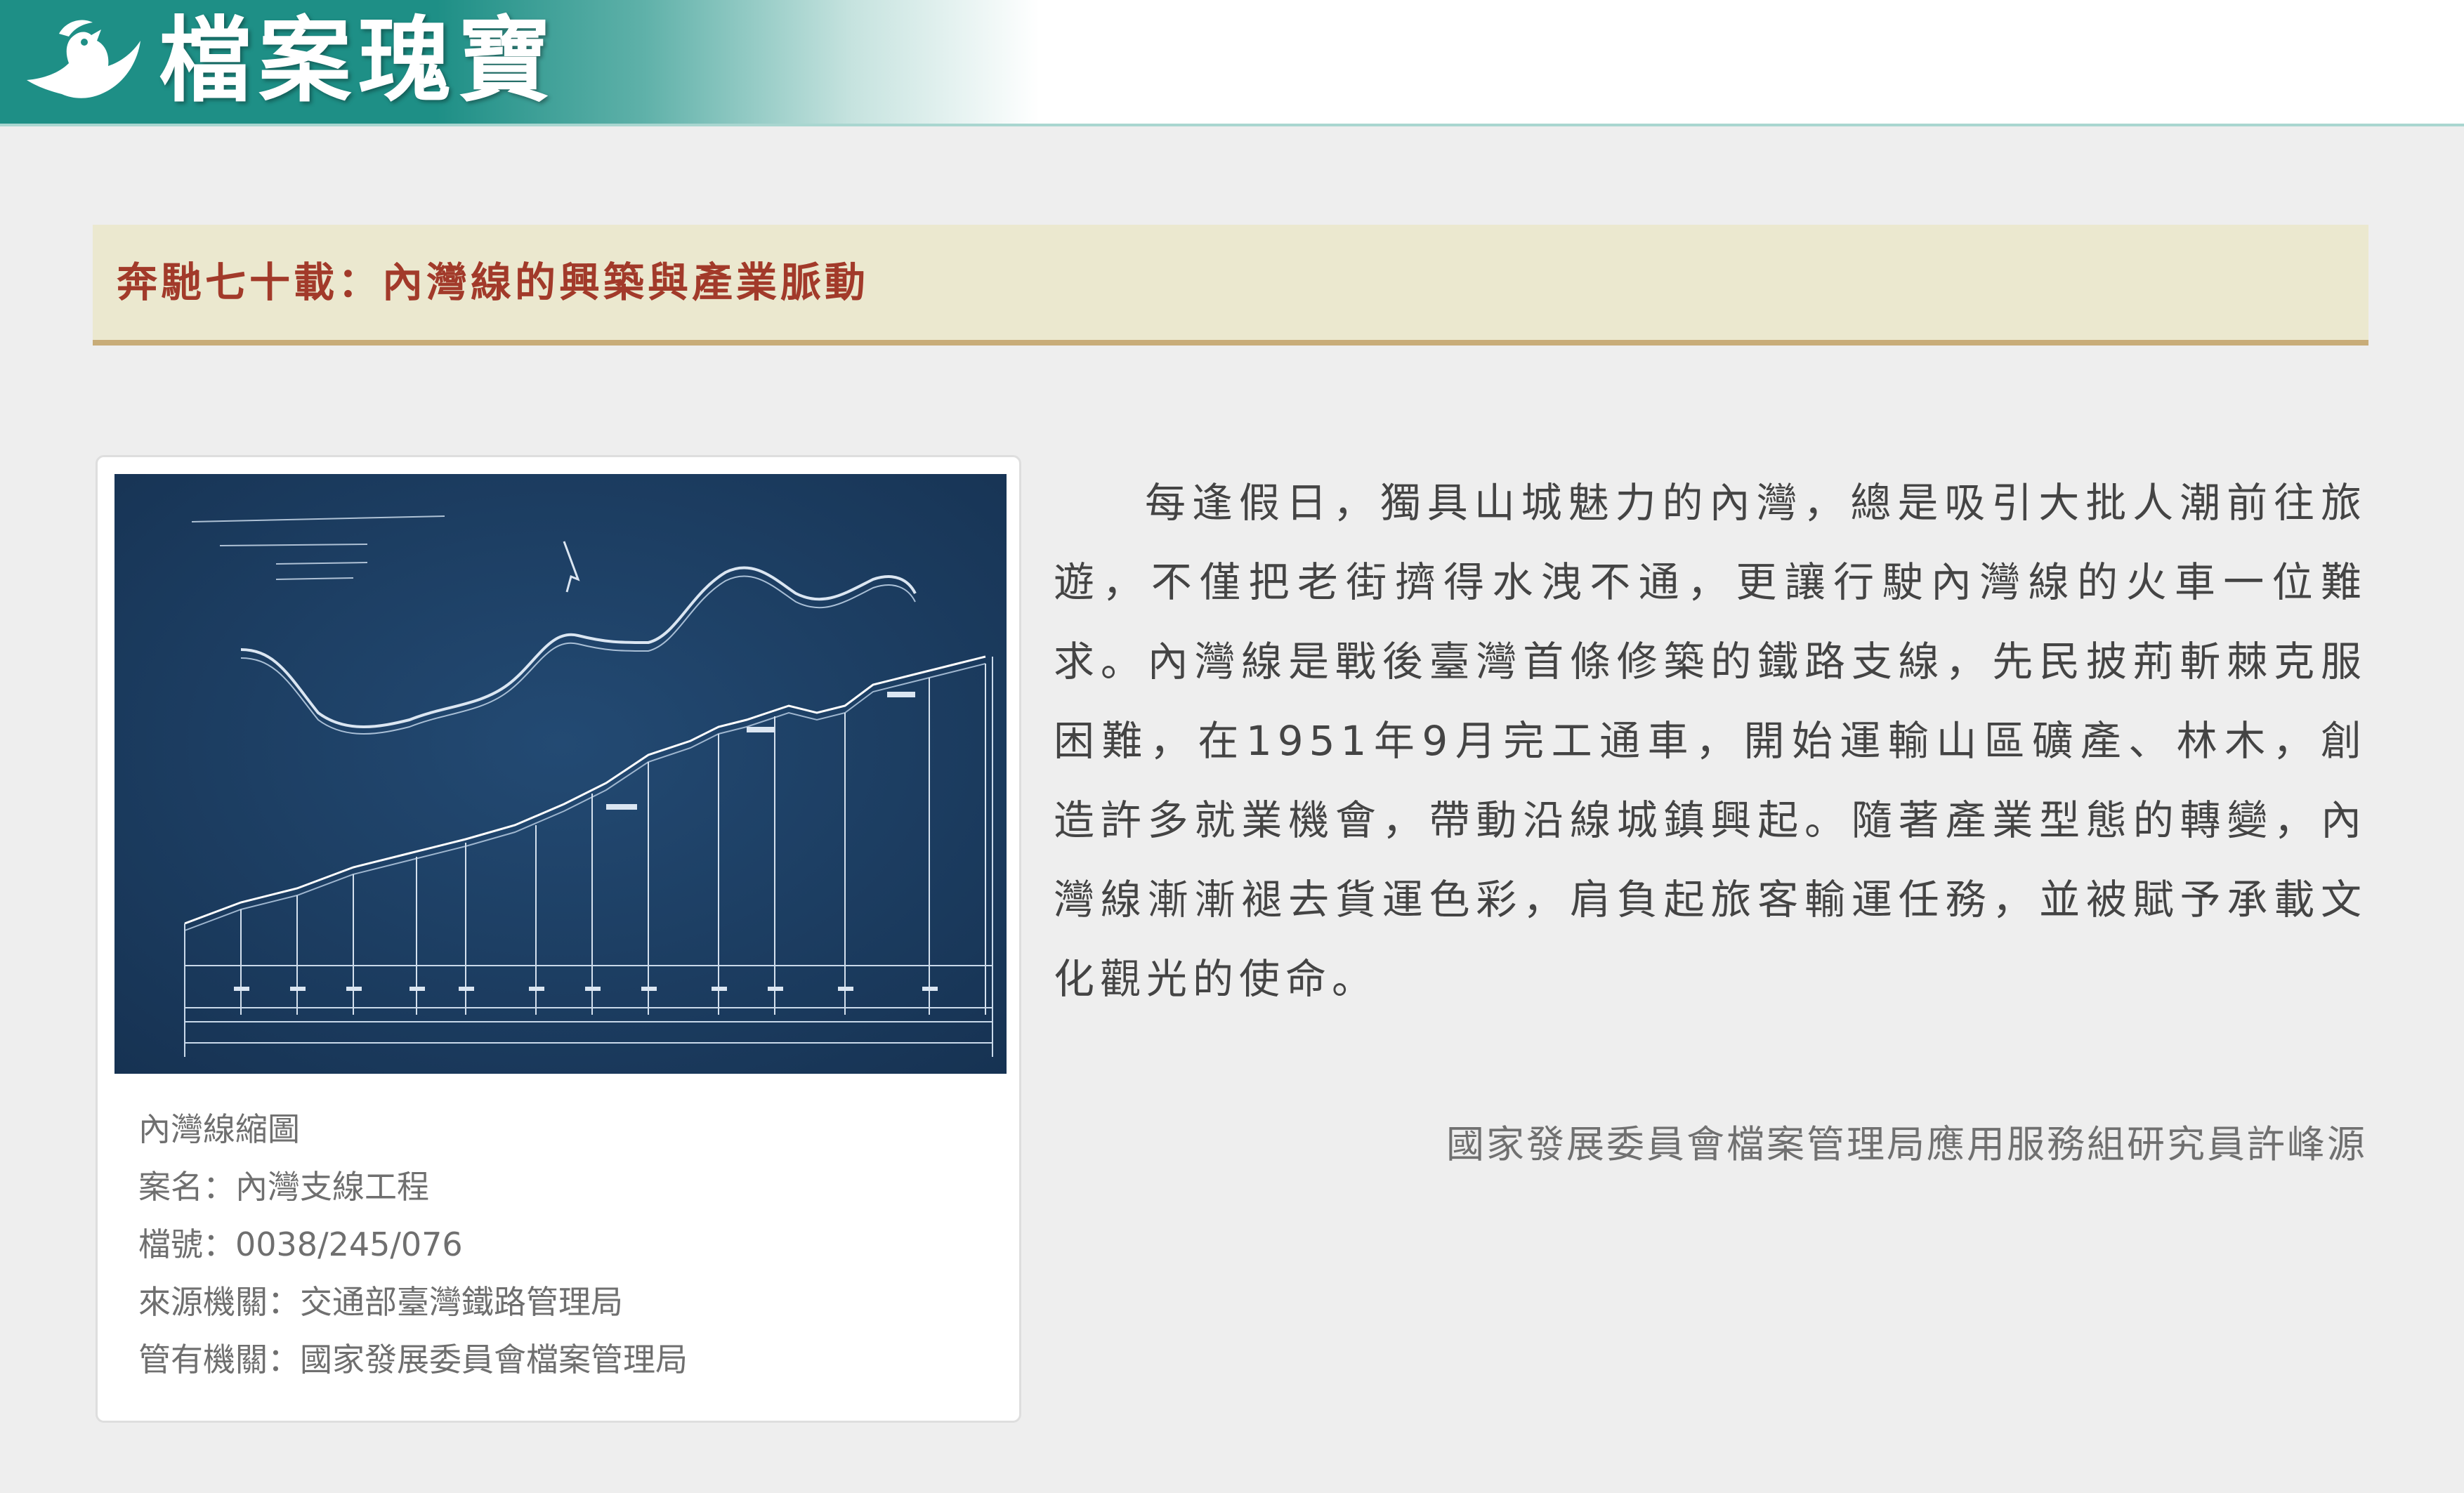 The width and height of the screenshot is (2464, 1493). Describe the element at coordinates (283, 1187) in the screenshot. I see `caption-case-name: 案名：內灣支線工程` at that location.